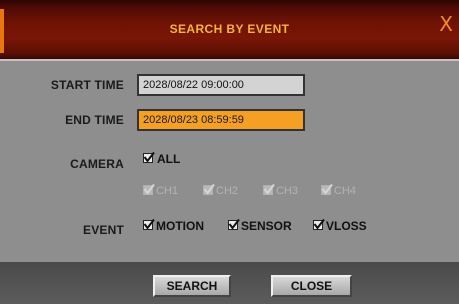 The width and height of the screenshot is (459, 304). I want to click on camera-all-checkbox, so click(149, 157).